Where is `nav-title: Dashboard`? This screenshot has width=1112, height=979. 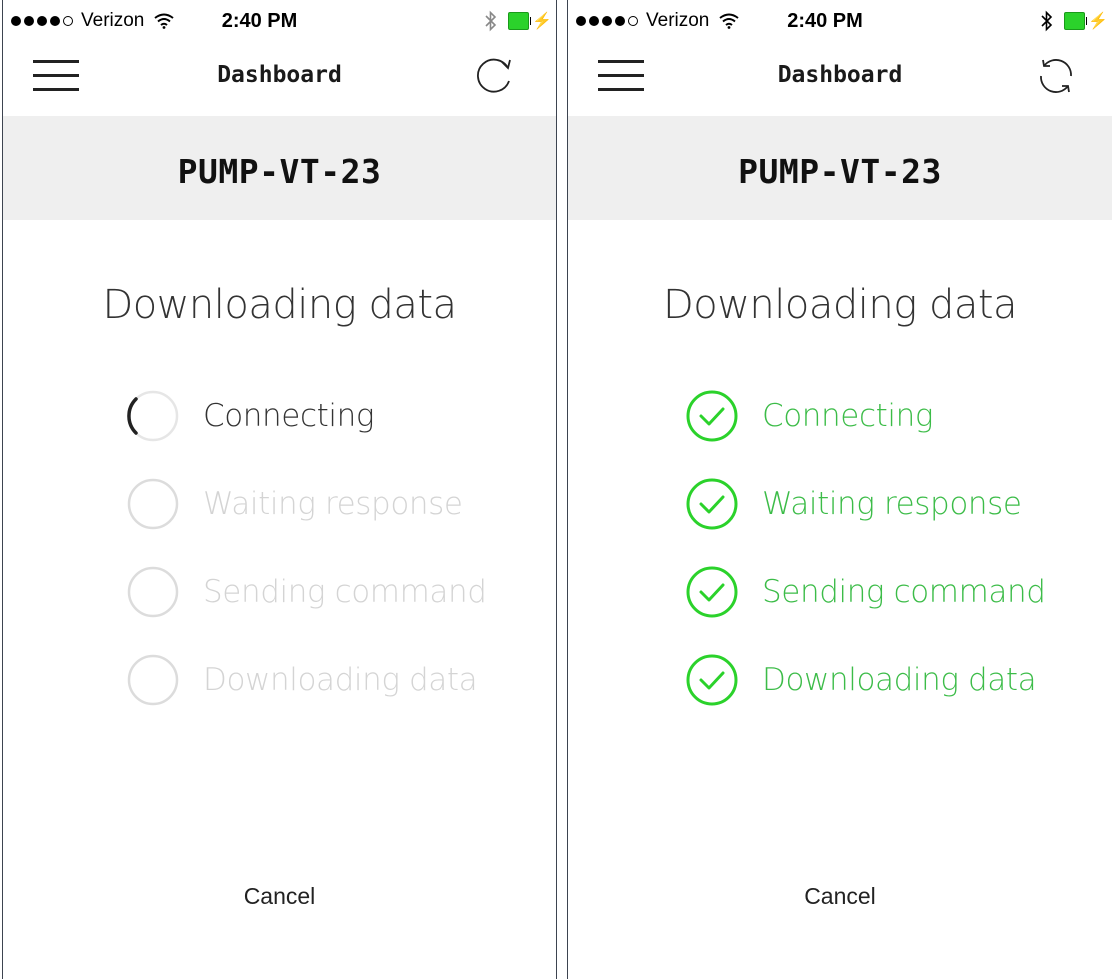
nav-title: Dashboard is located at coordinates (840, 75).